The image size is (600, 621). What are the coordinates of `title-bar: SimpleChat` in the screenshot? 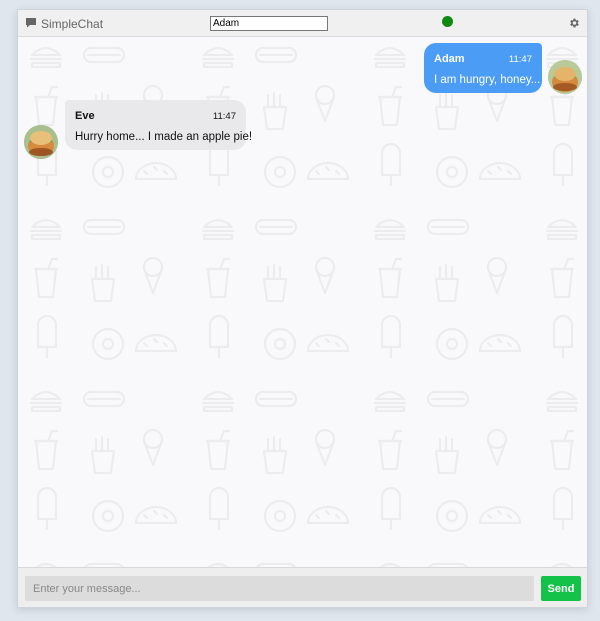 It's located at (302, 23).